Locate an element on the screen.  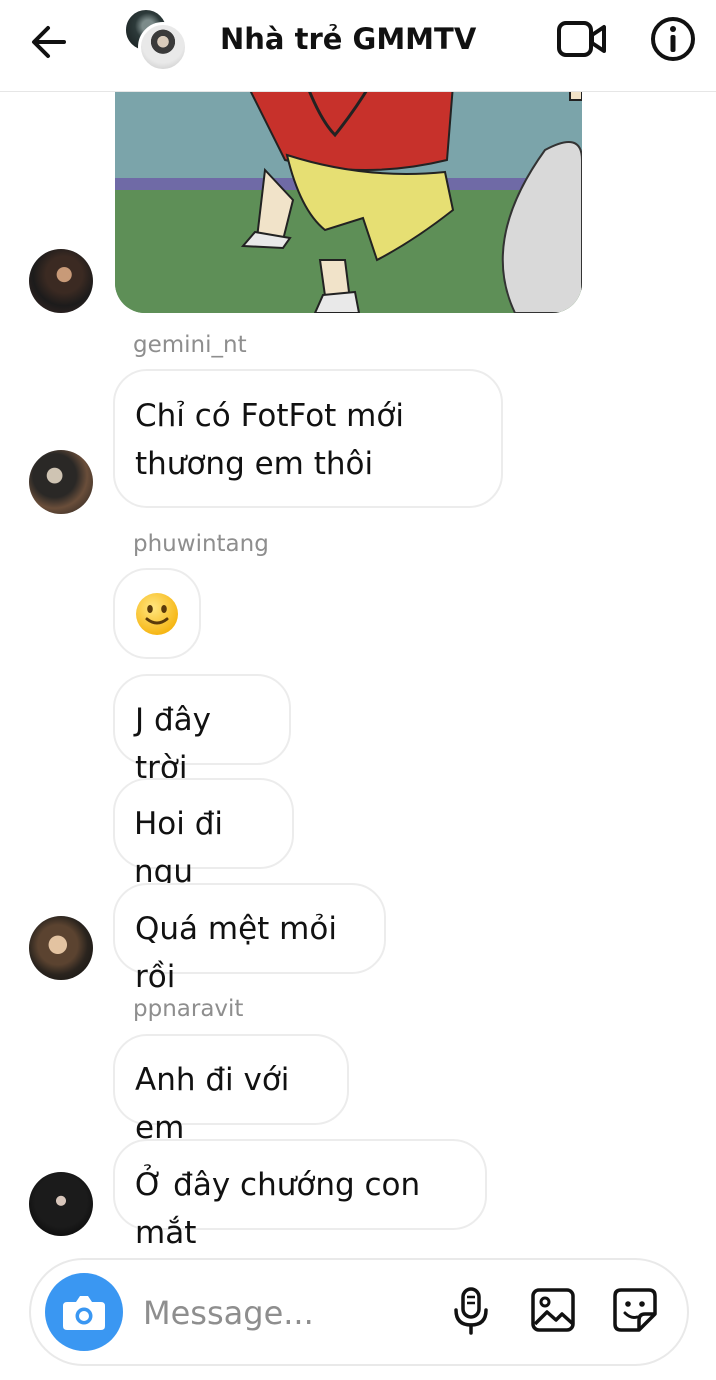
chat-header: Nhà trẻ GMMTV is located at coordinates (358, 46).